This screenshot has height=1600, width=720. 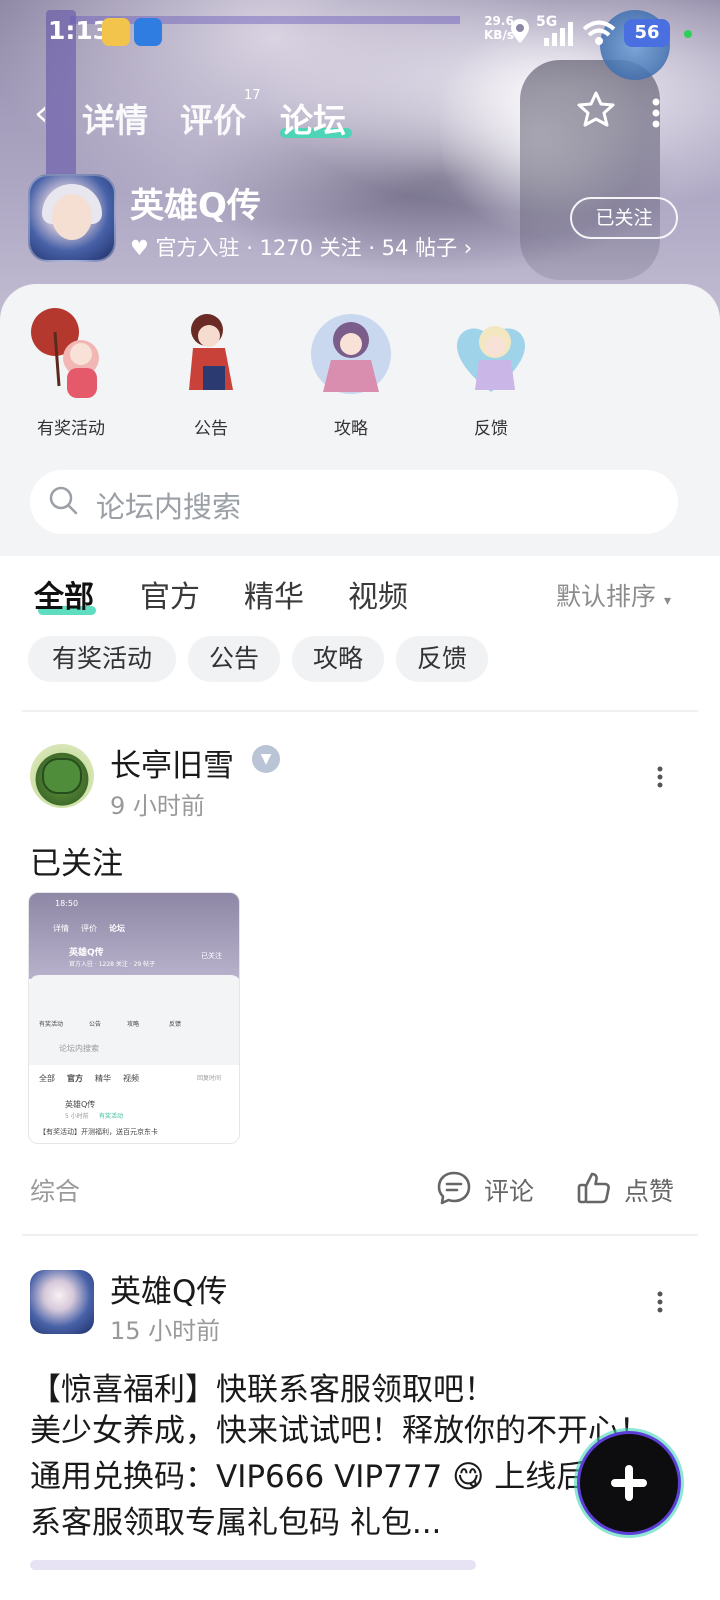 I want to click on comment-button: 评论, so click(x=491, y=1188).